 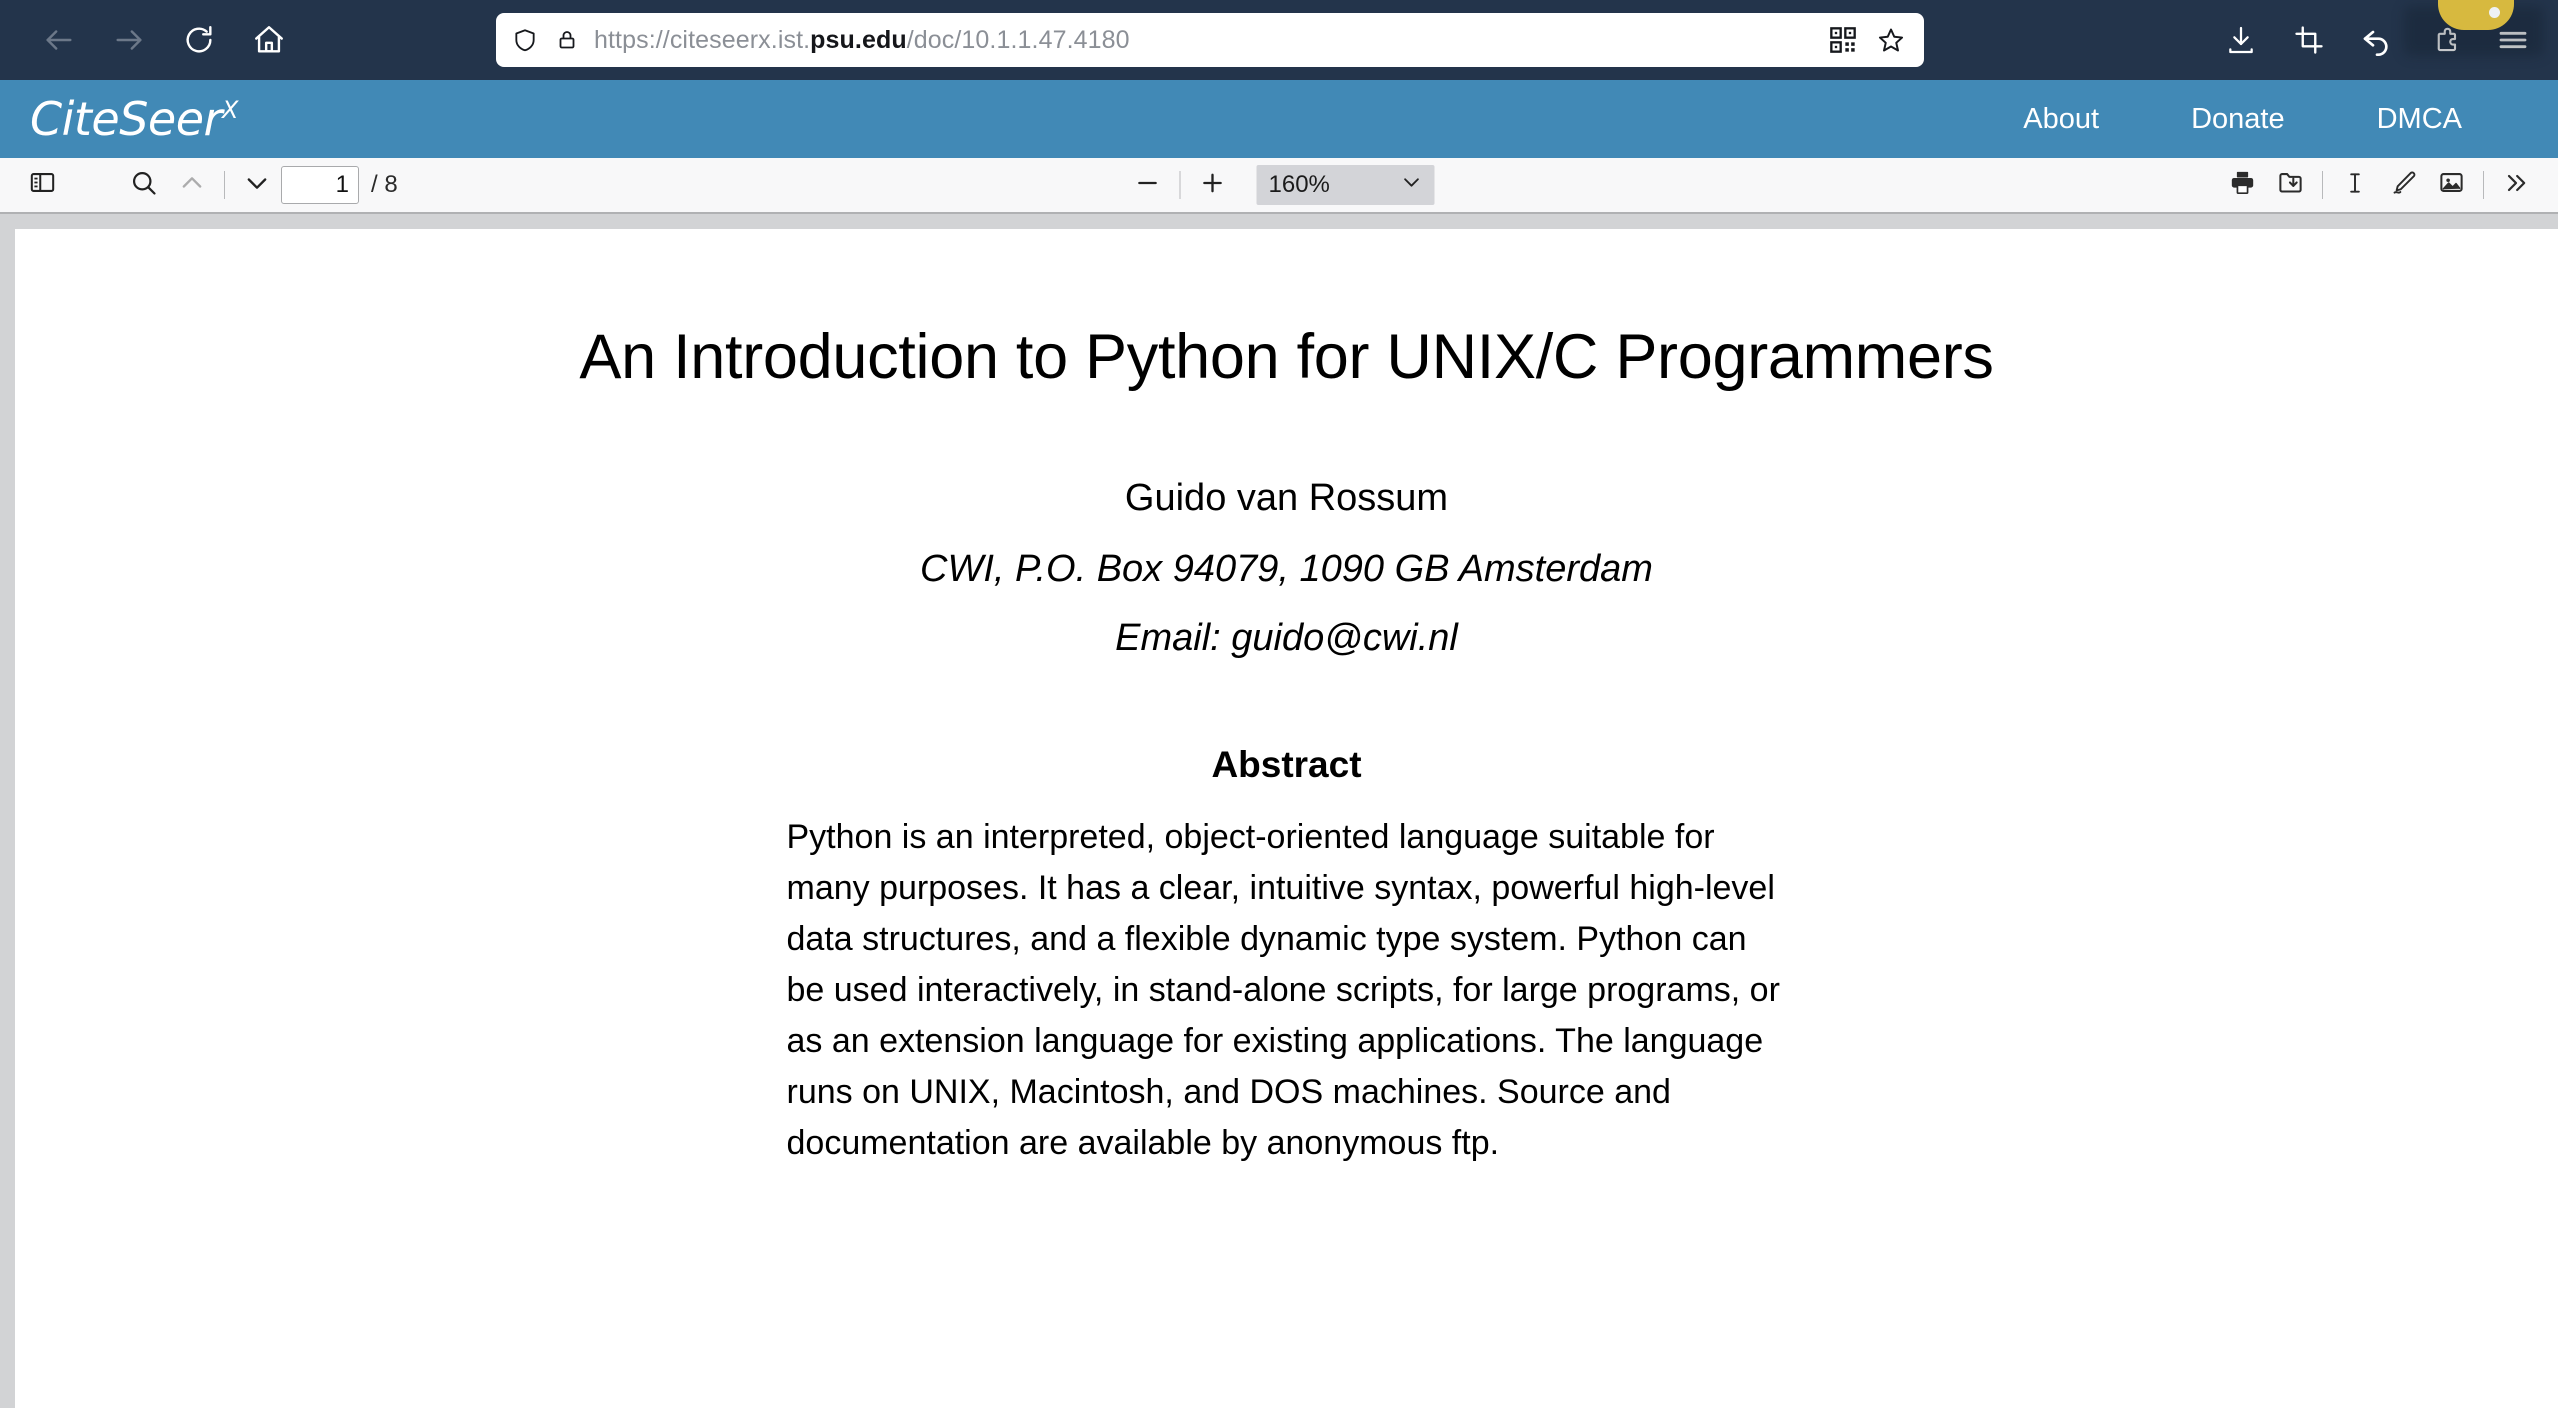 I want to click on site-header: CiteSeer X About Donate DMCA, so click(x=1279, y=119).